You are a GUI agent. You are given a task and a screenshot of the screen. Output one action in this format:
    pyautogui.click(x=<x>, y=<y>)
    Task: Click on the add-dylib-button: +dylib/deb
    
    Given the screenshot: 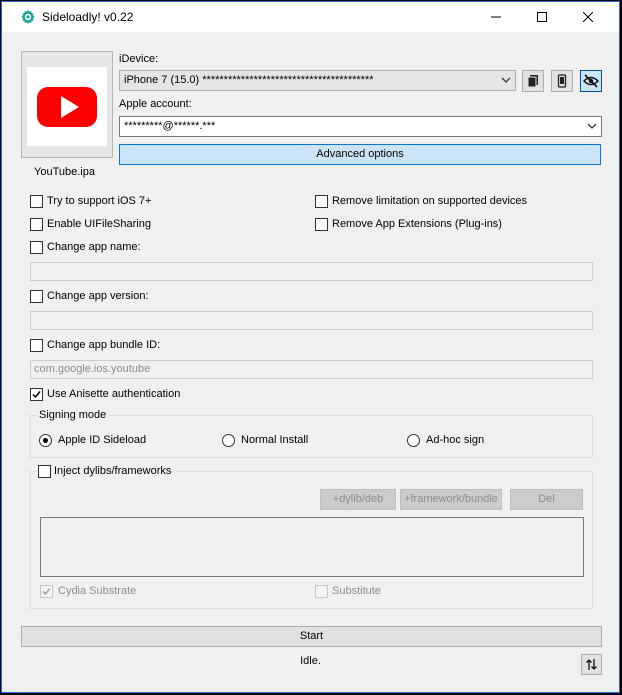 What is the action you would take?
    pyautogui.click(x=358, y=499)
    